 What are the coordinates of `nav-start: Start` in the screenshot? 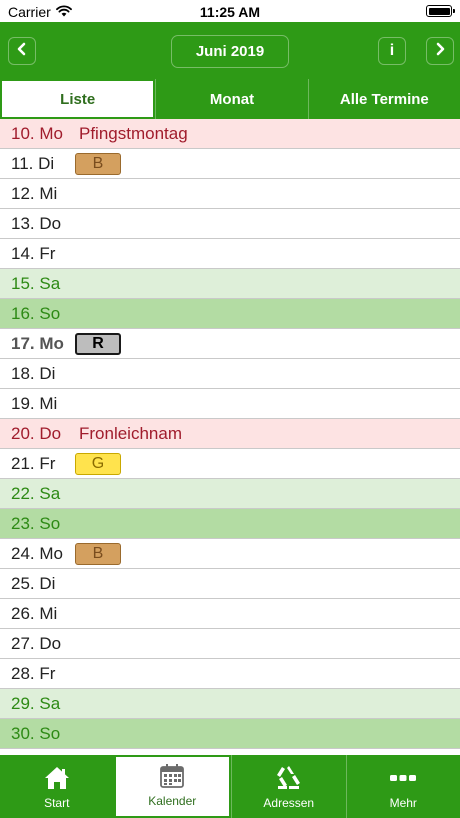 It's located at (57, 786).